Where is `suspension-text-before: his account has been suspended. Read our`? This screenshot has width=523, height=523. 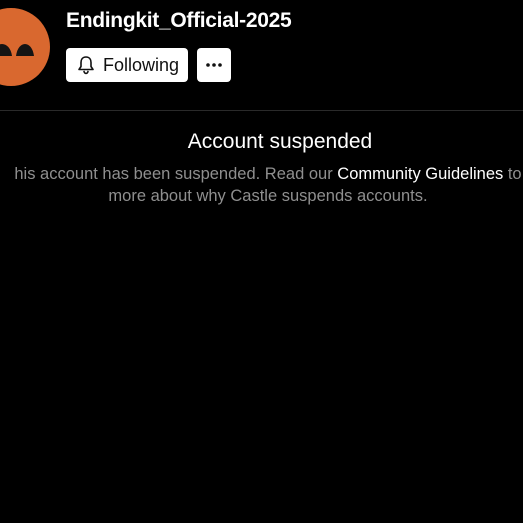
suspension-text-before: his account has been suspended. Read our is located at coordinates (176, 174).